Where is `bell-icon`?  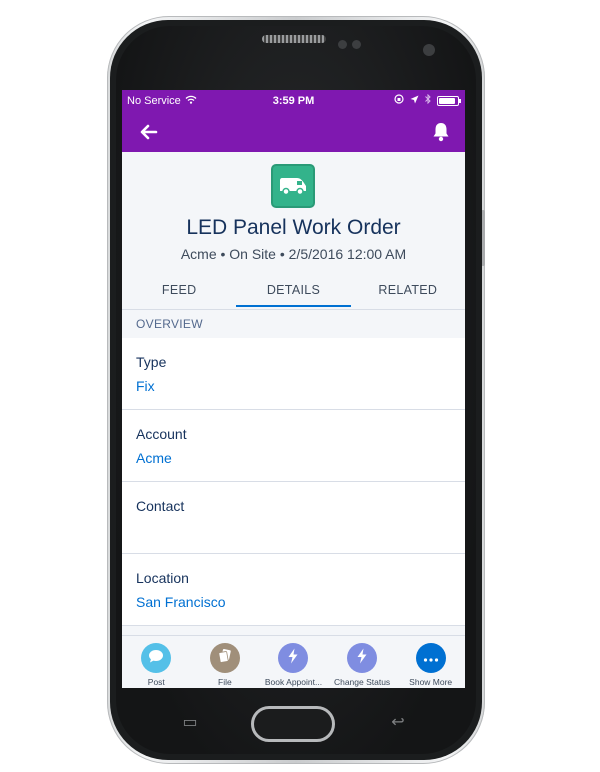 bell-icon is located at coordinates (441, 132).